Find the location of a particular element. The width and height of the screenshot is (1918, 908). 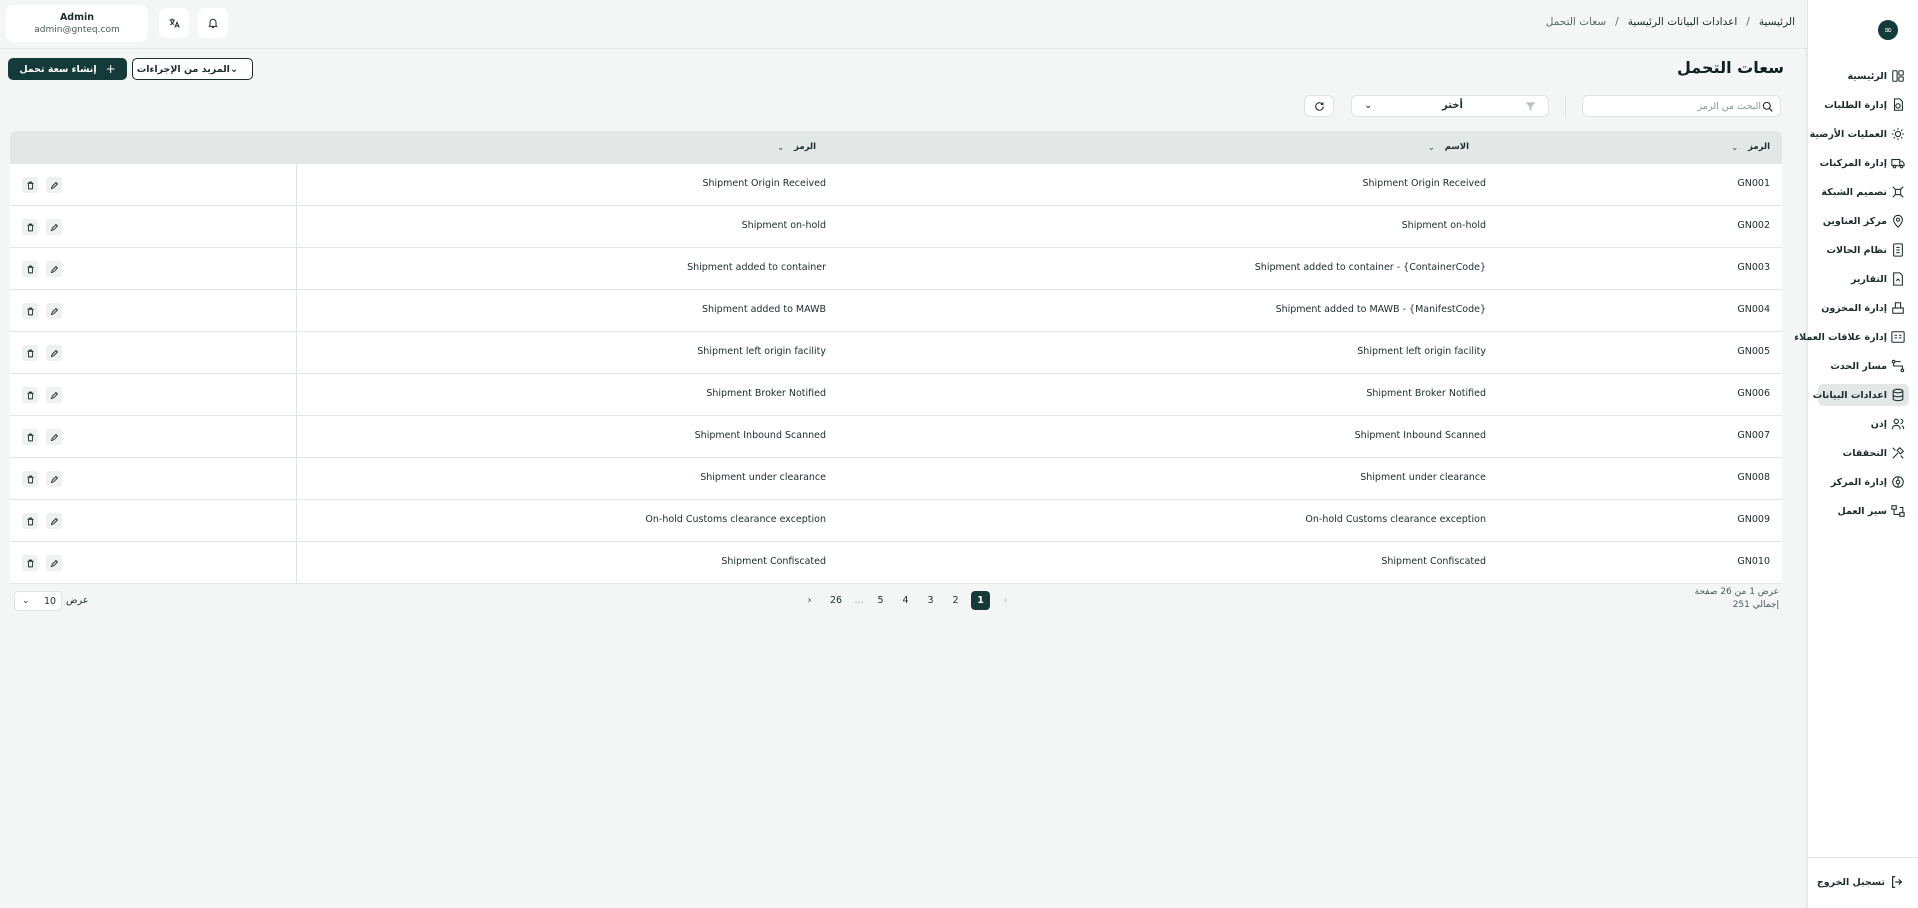

cell-code: GN002 is located at coordinates (1753, 225).